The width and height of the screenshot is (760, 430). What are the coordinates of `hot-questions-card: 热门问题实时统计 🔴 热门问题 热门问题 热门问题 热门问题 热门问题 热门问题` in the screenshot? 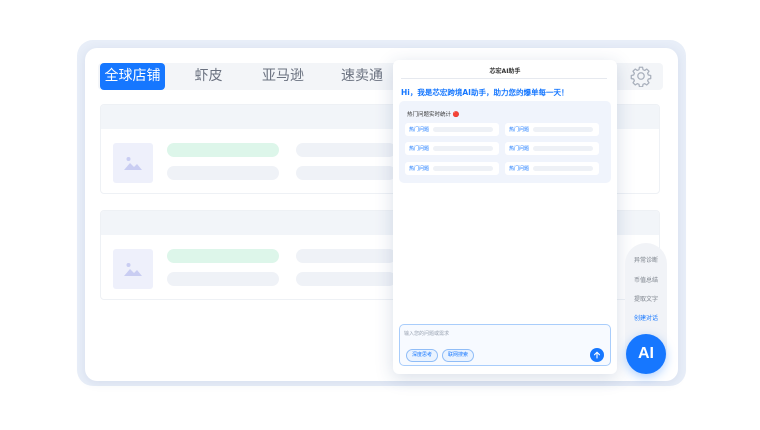 It's located at (505, 142).